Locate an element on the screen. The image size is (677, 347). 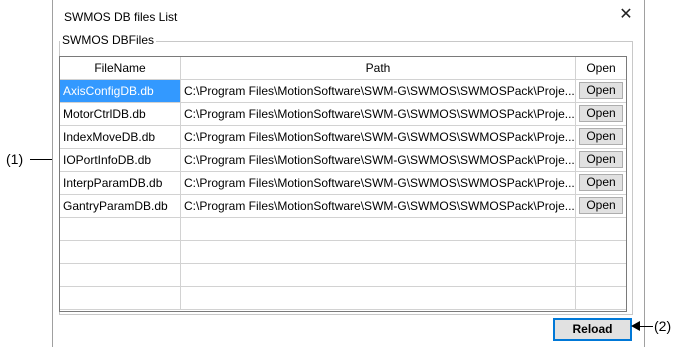
dbfiles-group-label: SWMOS DBFiles is located at coordinates (108, 40).